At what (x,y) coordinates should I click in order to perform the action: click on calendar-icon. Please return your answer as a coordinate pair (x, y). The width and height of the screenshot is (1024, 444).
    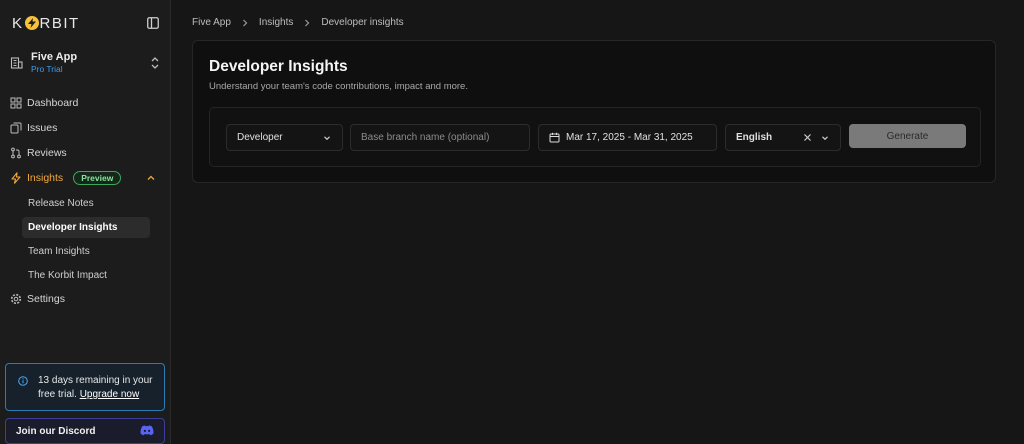
    Looking at the image, I should click on (554, 137).